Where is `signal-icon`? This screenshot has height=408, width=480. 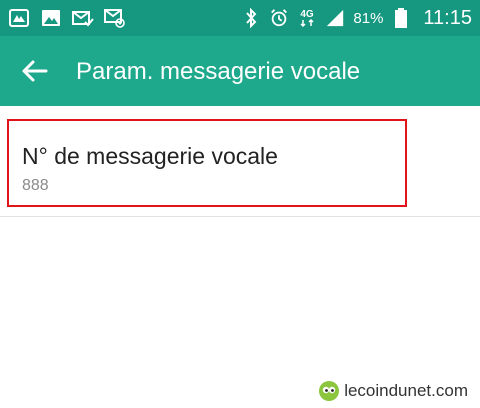
signal-icon is located at coordinates (335, 18).